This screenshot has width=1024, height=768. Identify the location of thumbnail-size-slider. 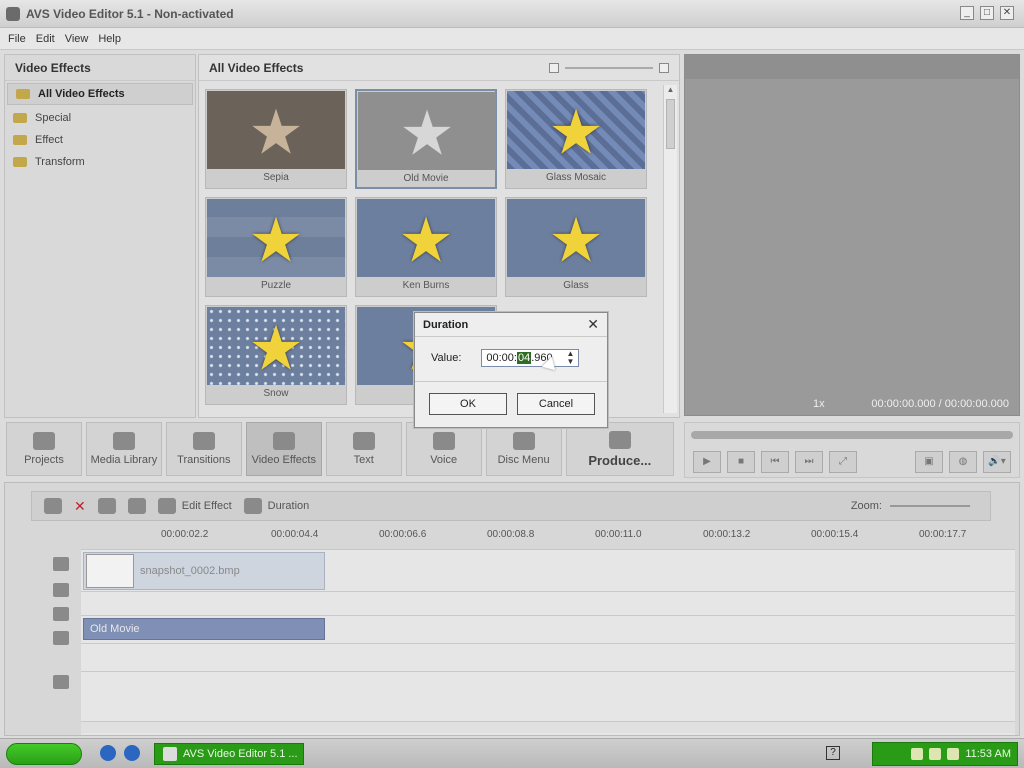
(609, 67).